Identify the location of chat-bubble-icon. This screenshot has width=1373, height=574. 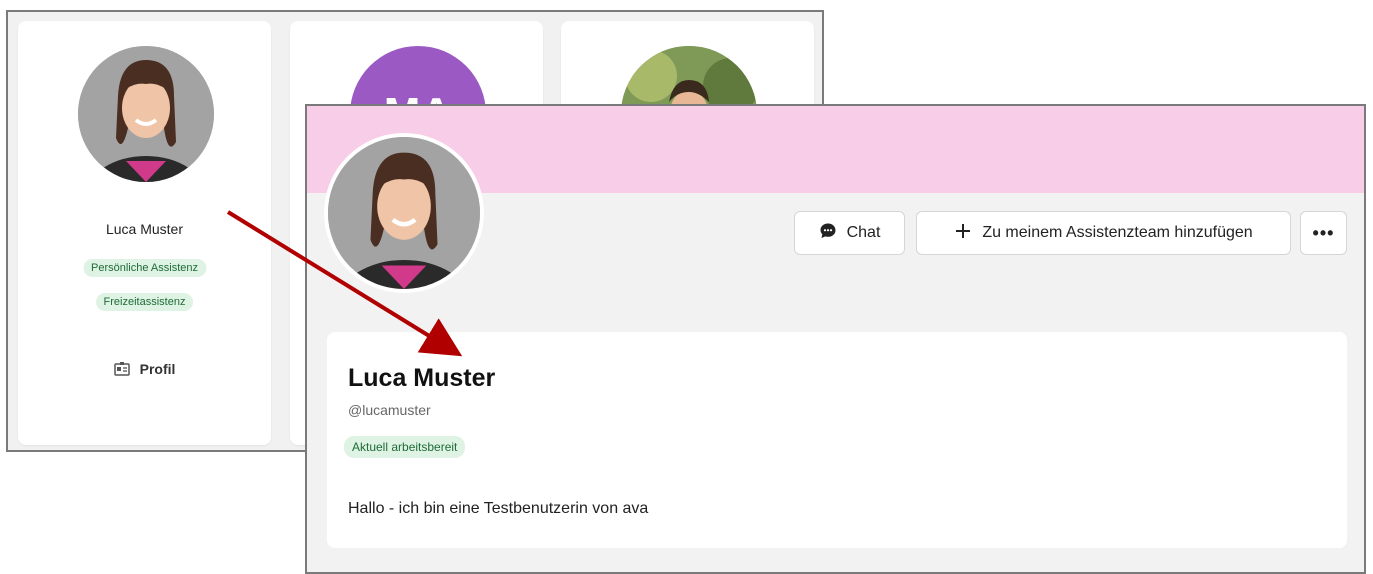
(828, 233).